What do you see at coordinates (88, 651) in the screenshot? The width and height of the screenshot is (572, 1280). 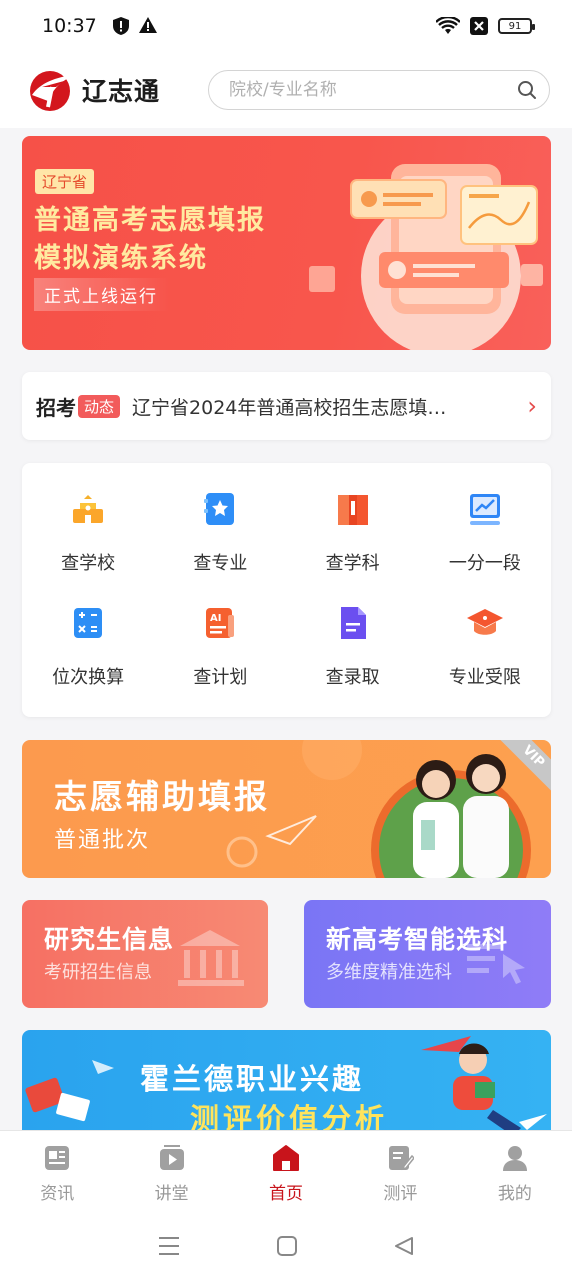 I see `grid-item-rank-convert: 位次换算` at bounding box center [88, 651].